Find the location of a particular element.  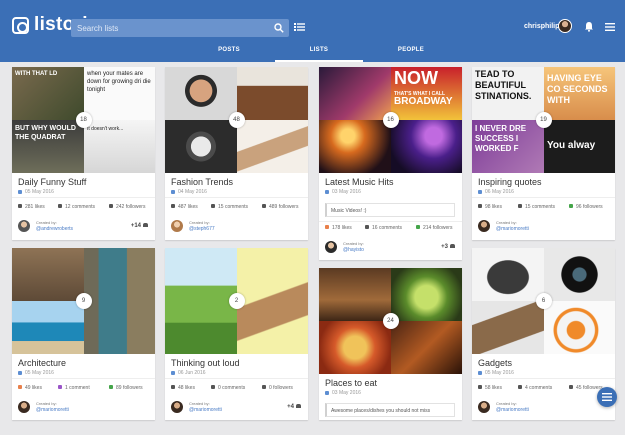

followers-count: 214 followers is located at coordinates (434, 228).